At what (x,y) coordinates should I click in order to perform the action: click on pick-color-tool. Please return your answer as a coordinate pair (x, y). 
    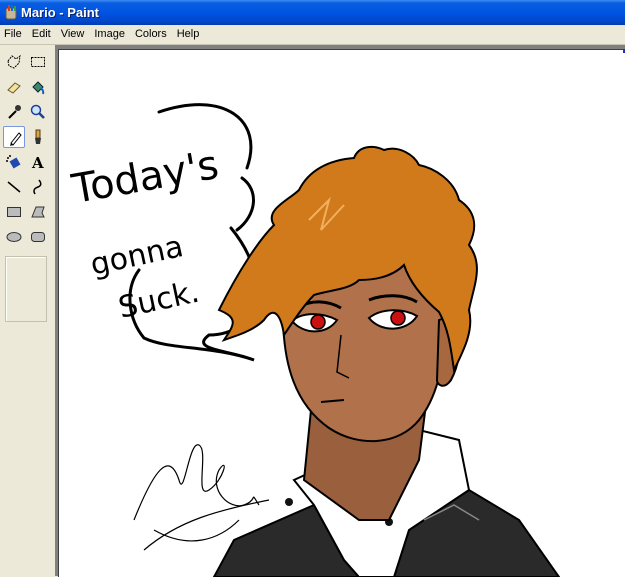
    Looking at the image, I should click on (14, 112).